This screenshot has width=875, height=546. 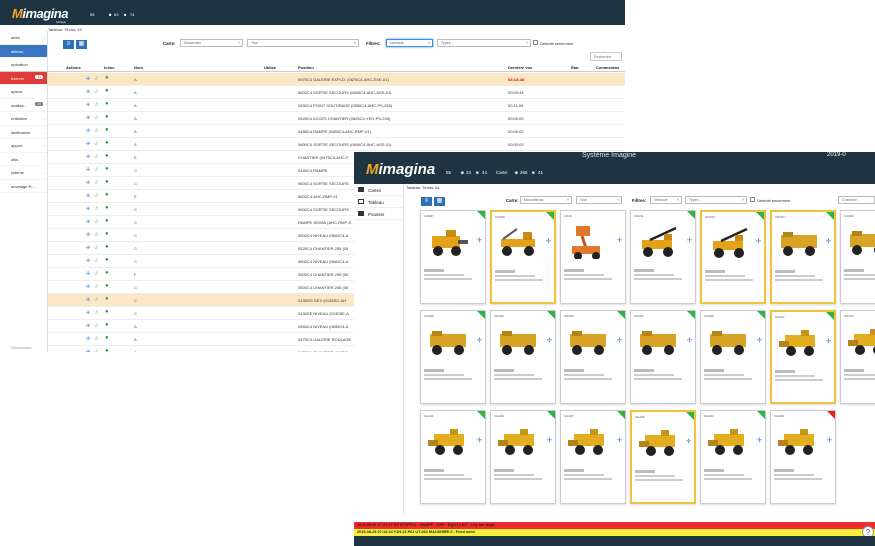 What do you see at coordinates (306, 67) in the screenshot?
I see `col-position: Position` at bounding box center [306, 67].